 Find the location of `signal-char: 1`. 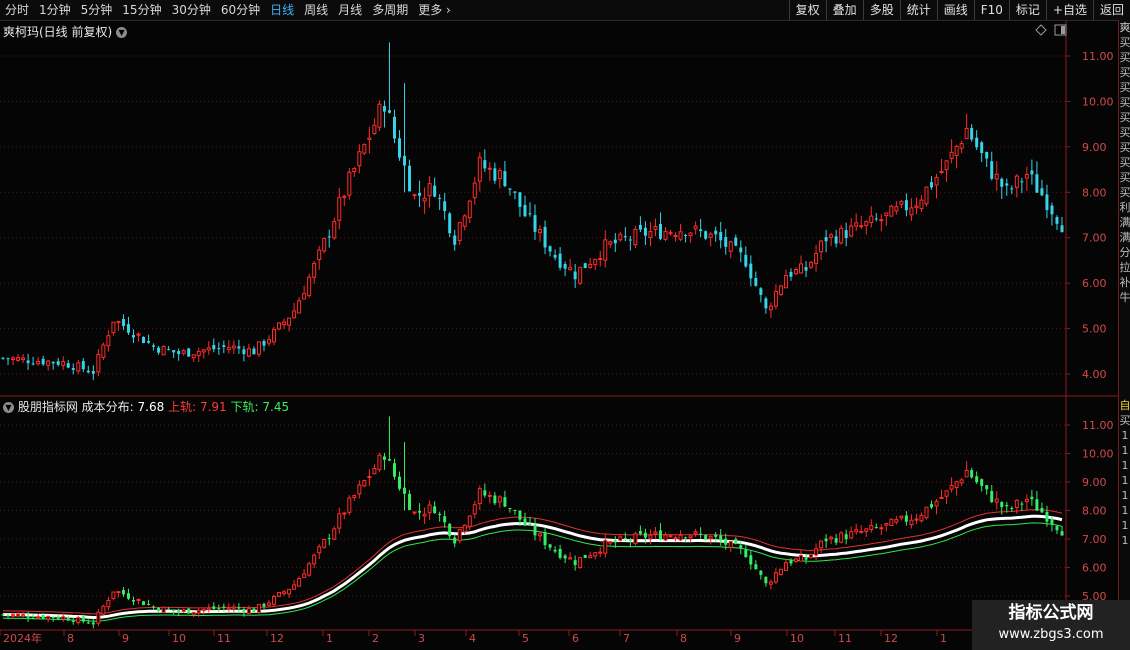

signal-char: 1 is located at coordinates (1125, 495).